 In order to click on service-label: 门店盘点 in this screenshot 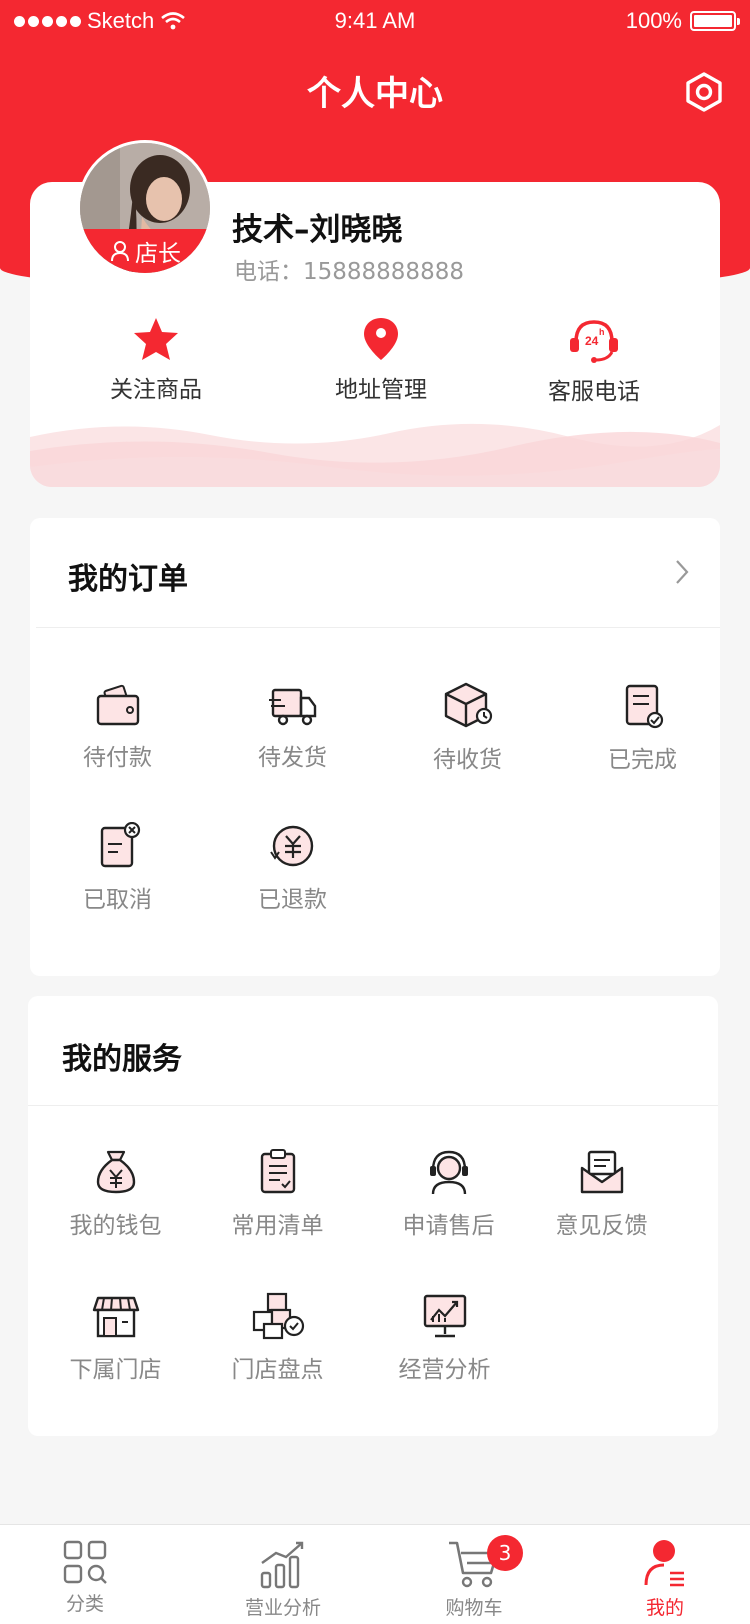, I will do `click(277, 1370)`.